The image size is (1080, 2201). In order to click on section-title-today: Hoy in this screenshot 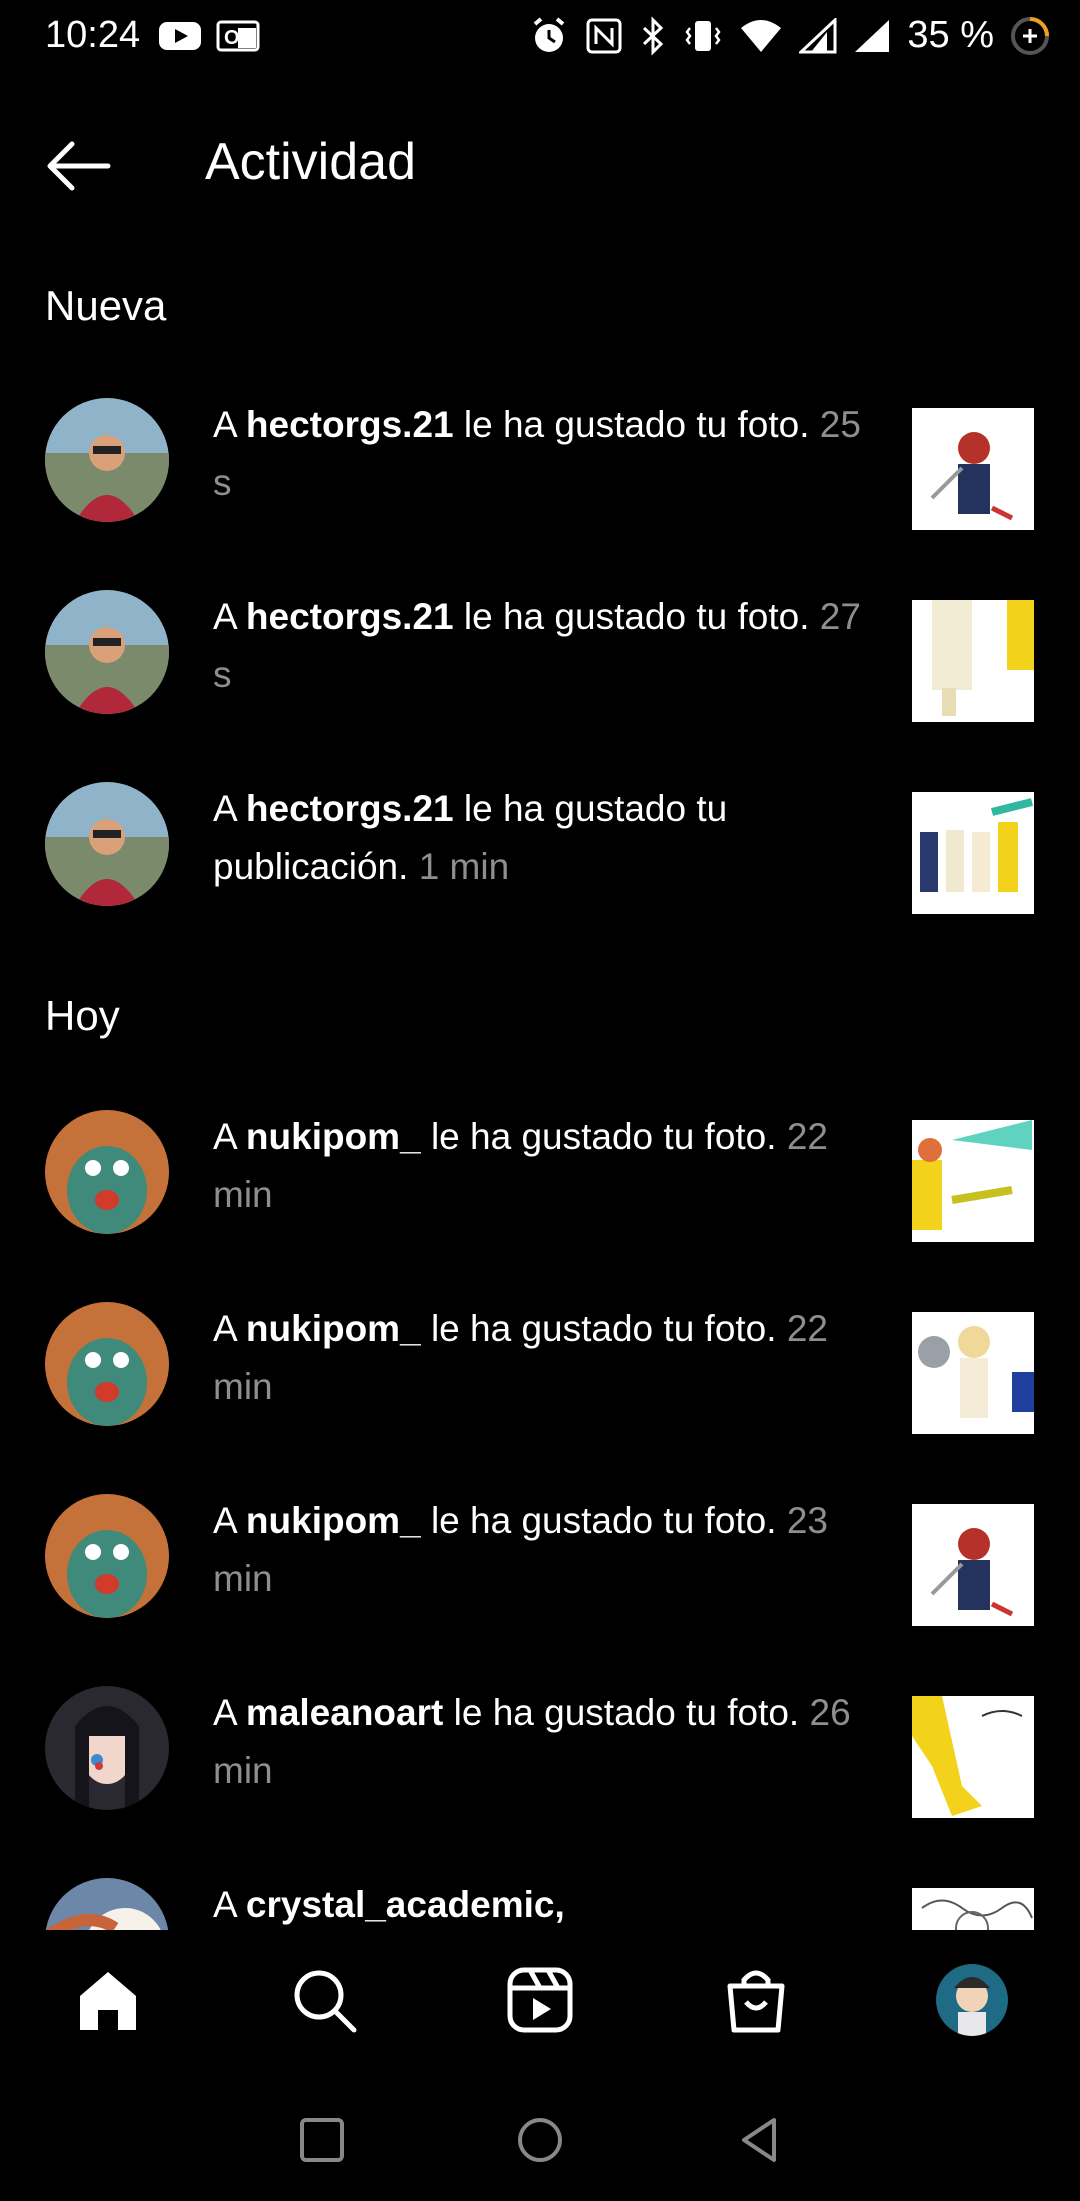, I will do `click(82, 1015)`.